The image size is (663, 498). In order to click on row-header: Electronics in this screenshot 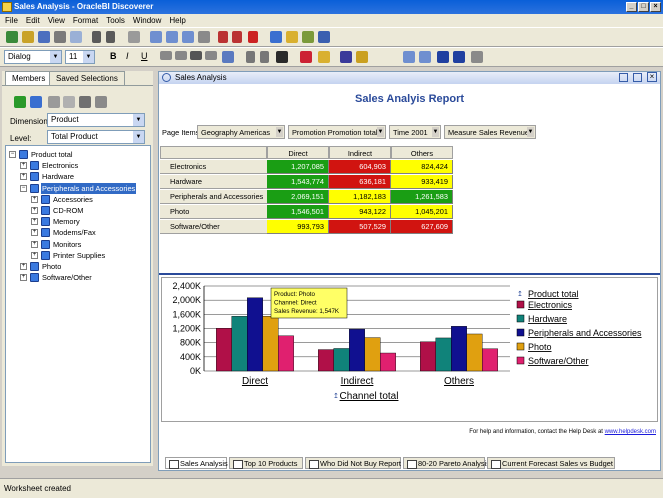, I will do `click(213, 167)`.